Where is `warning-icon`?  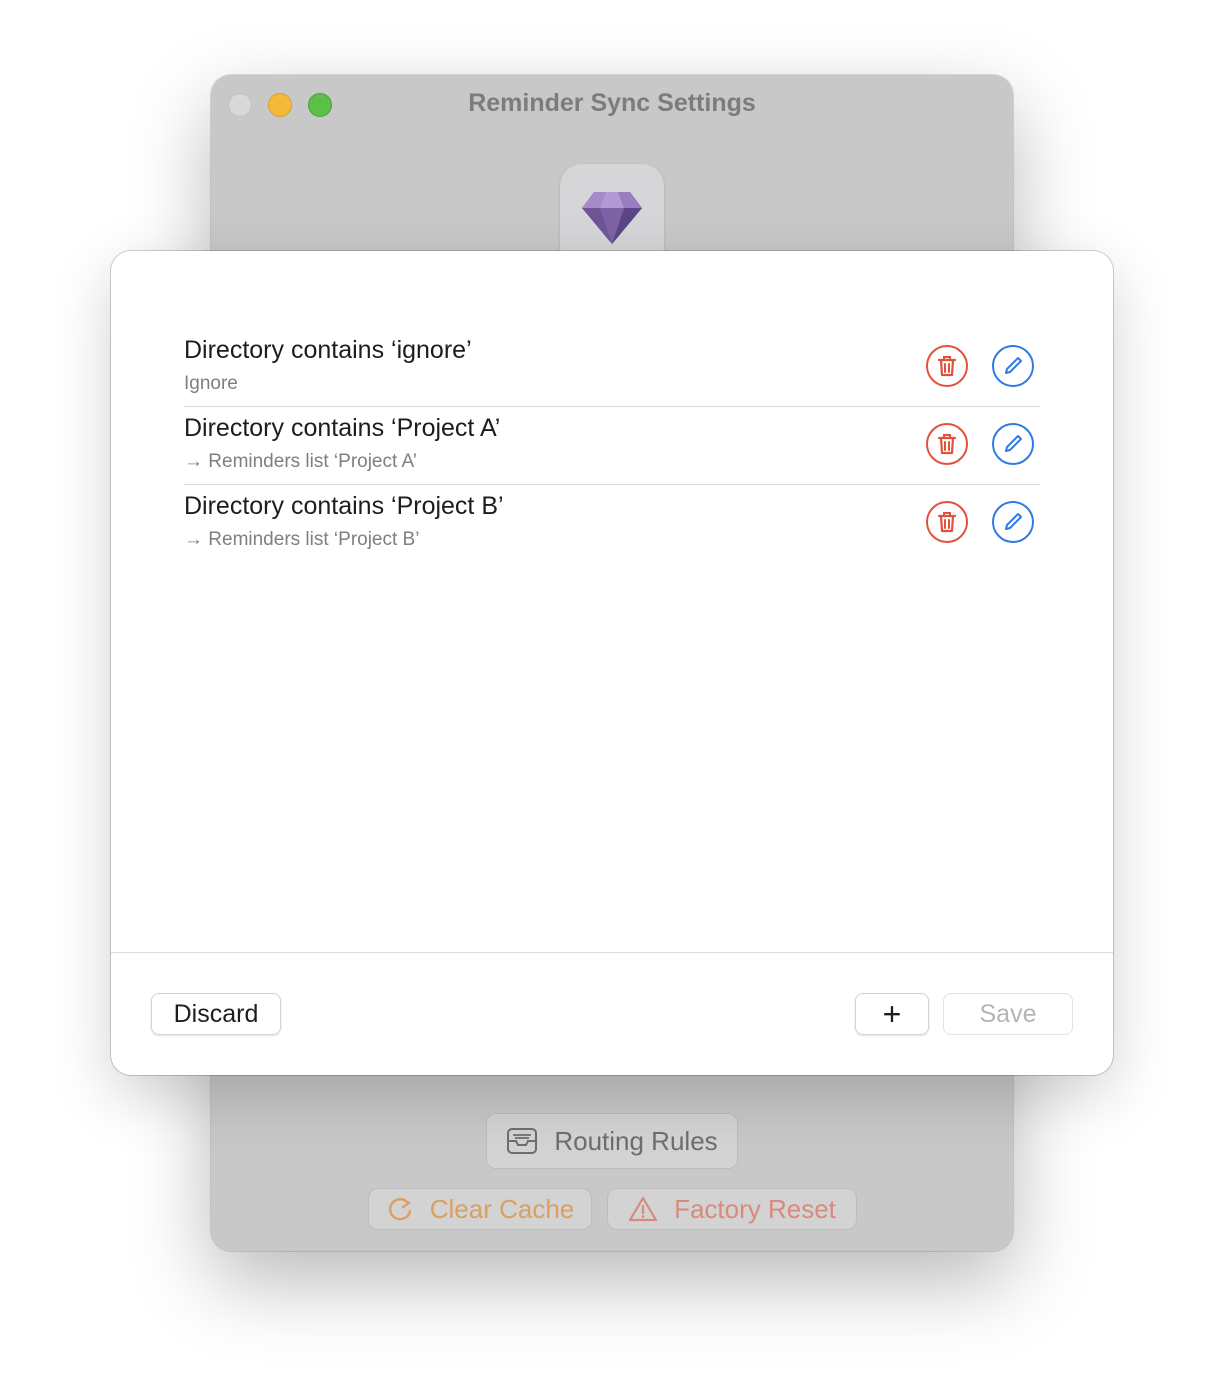 warning-icon is located at coordinates (643, 1209).